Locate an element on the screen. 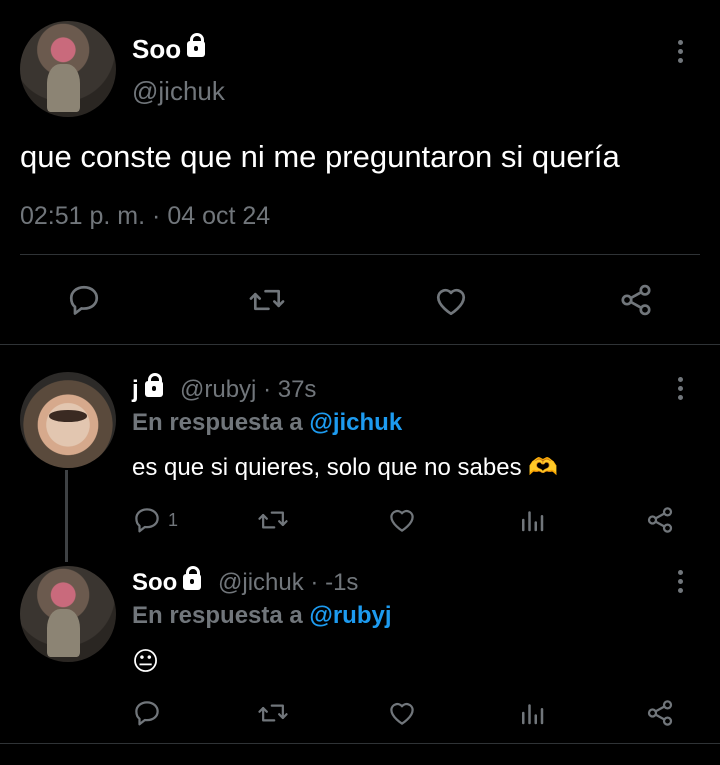 The image size is (720, 765). reply-mention: @rubyj is located at coordinates (350, 615).